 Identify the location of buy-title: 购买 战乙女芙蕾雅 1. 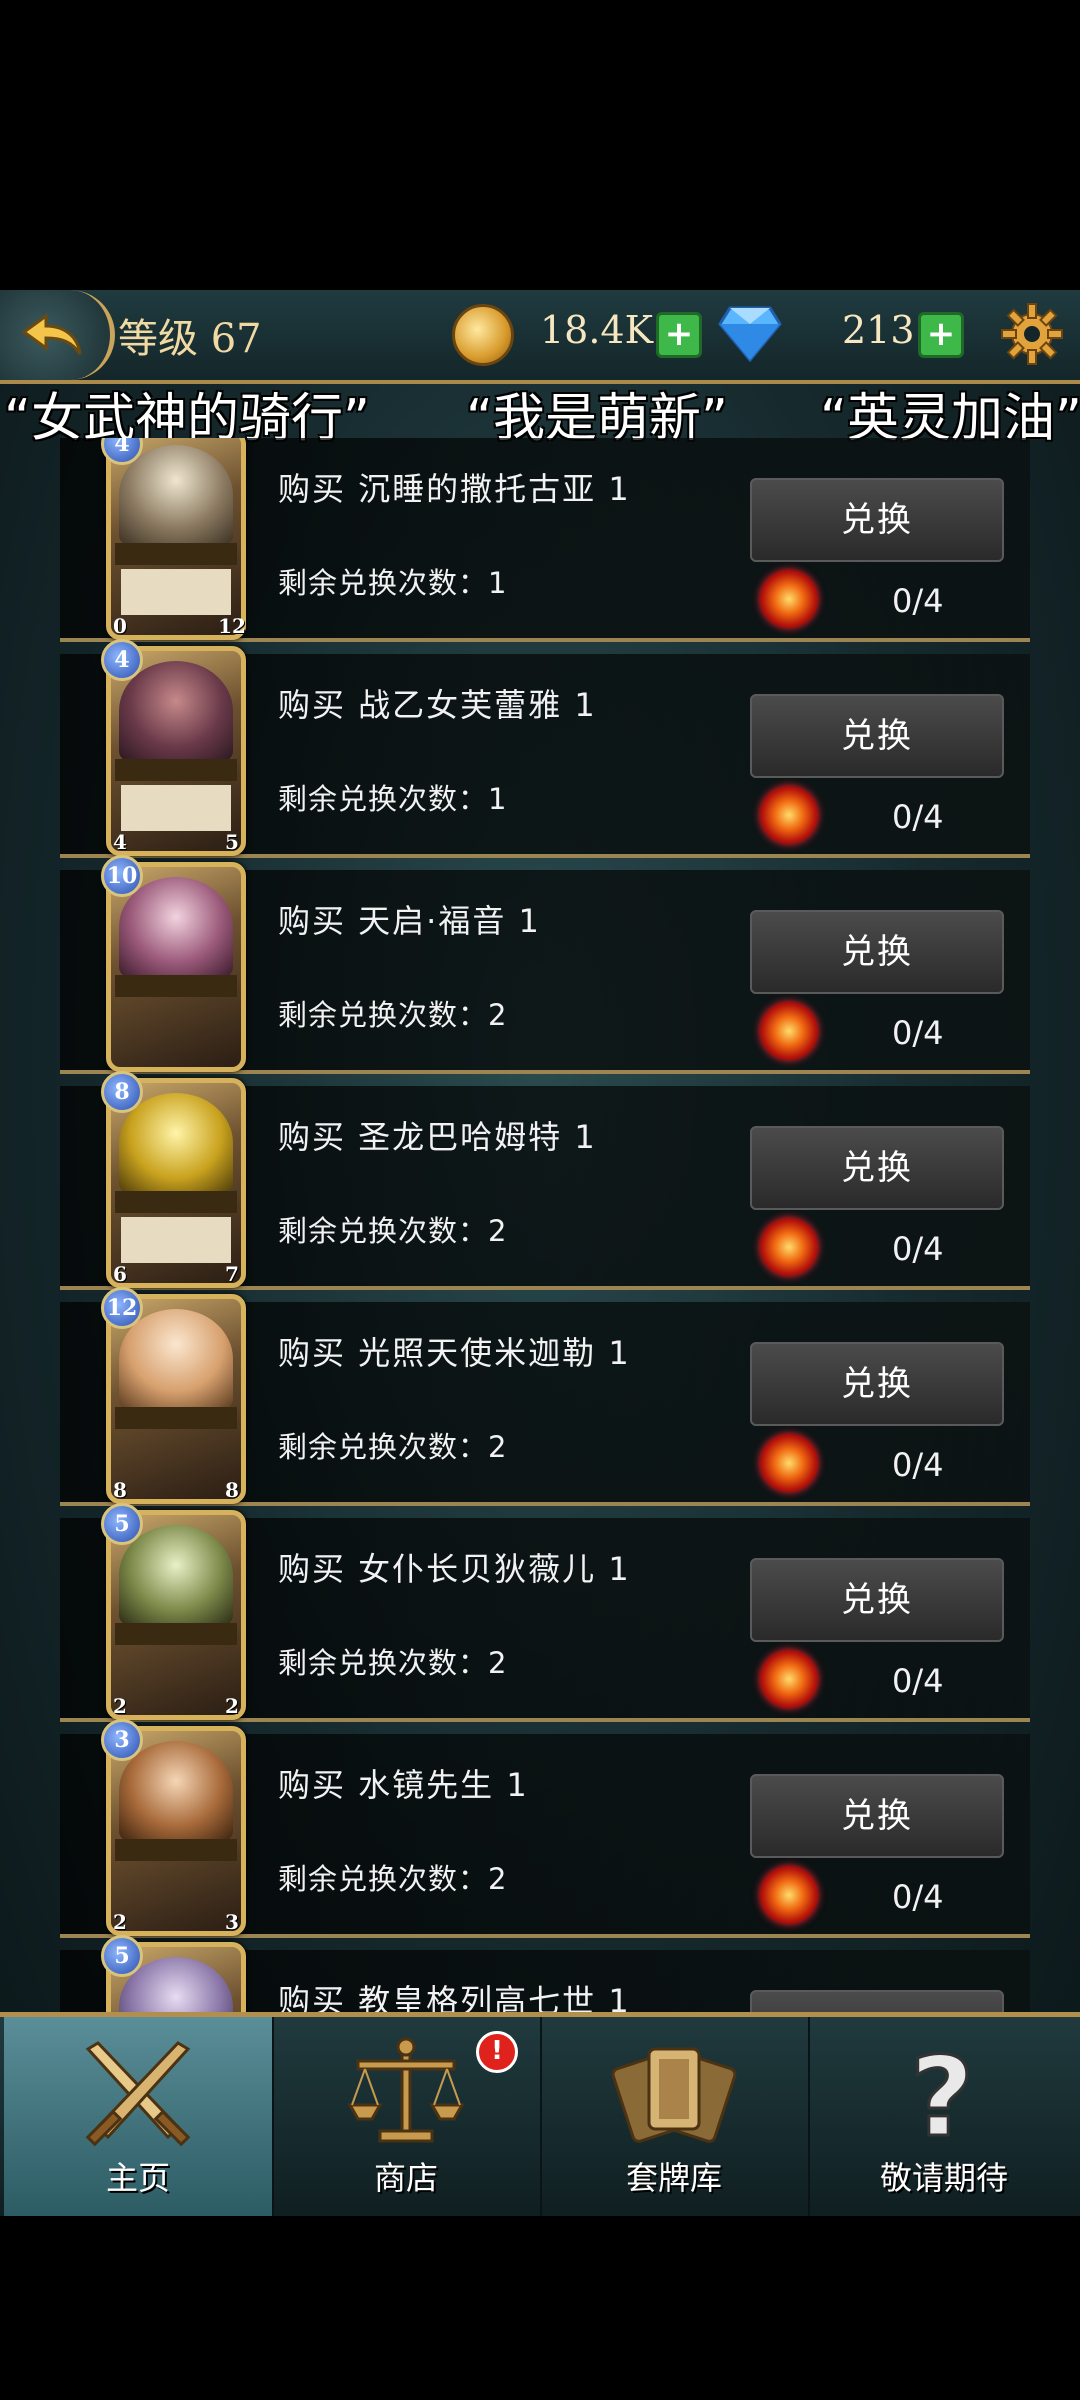
(437, 705).